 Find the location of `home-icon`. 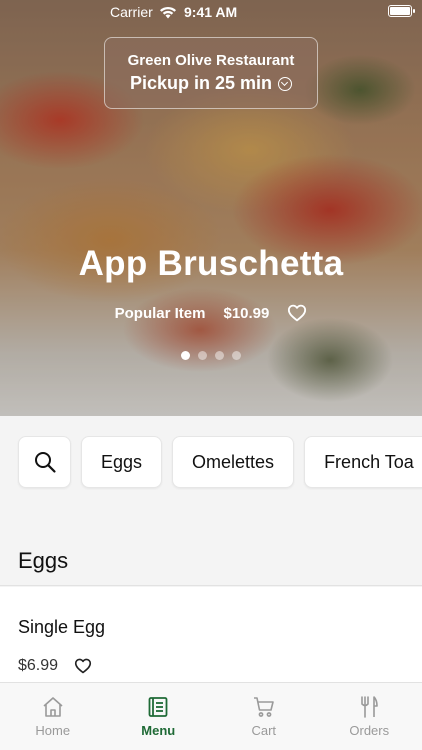

home-icon is located at coordinates (53, 707).